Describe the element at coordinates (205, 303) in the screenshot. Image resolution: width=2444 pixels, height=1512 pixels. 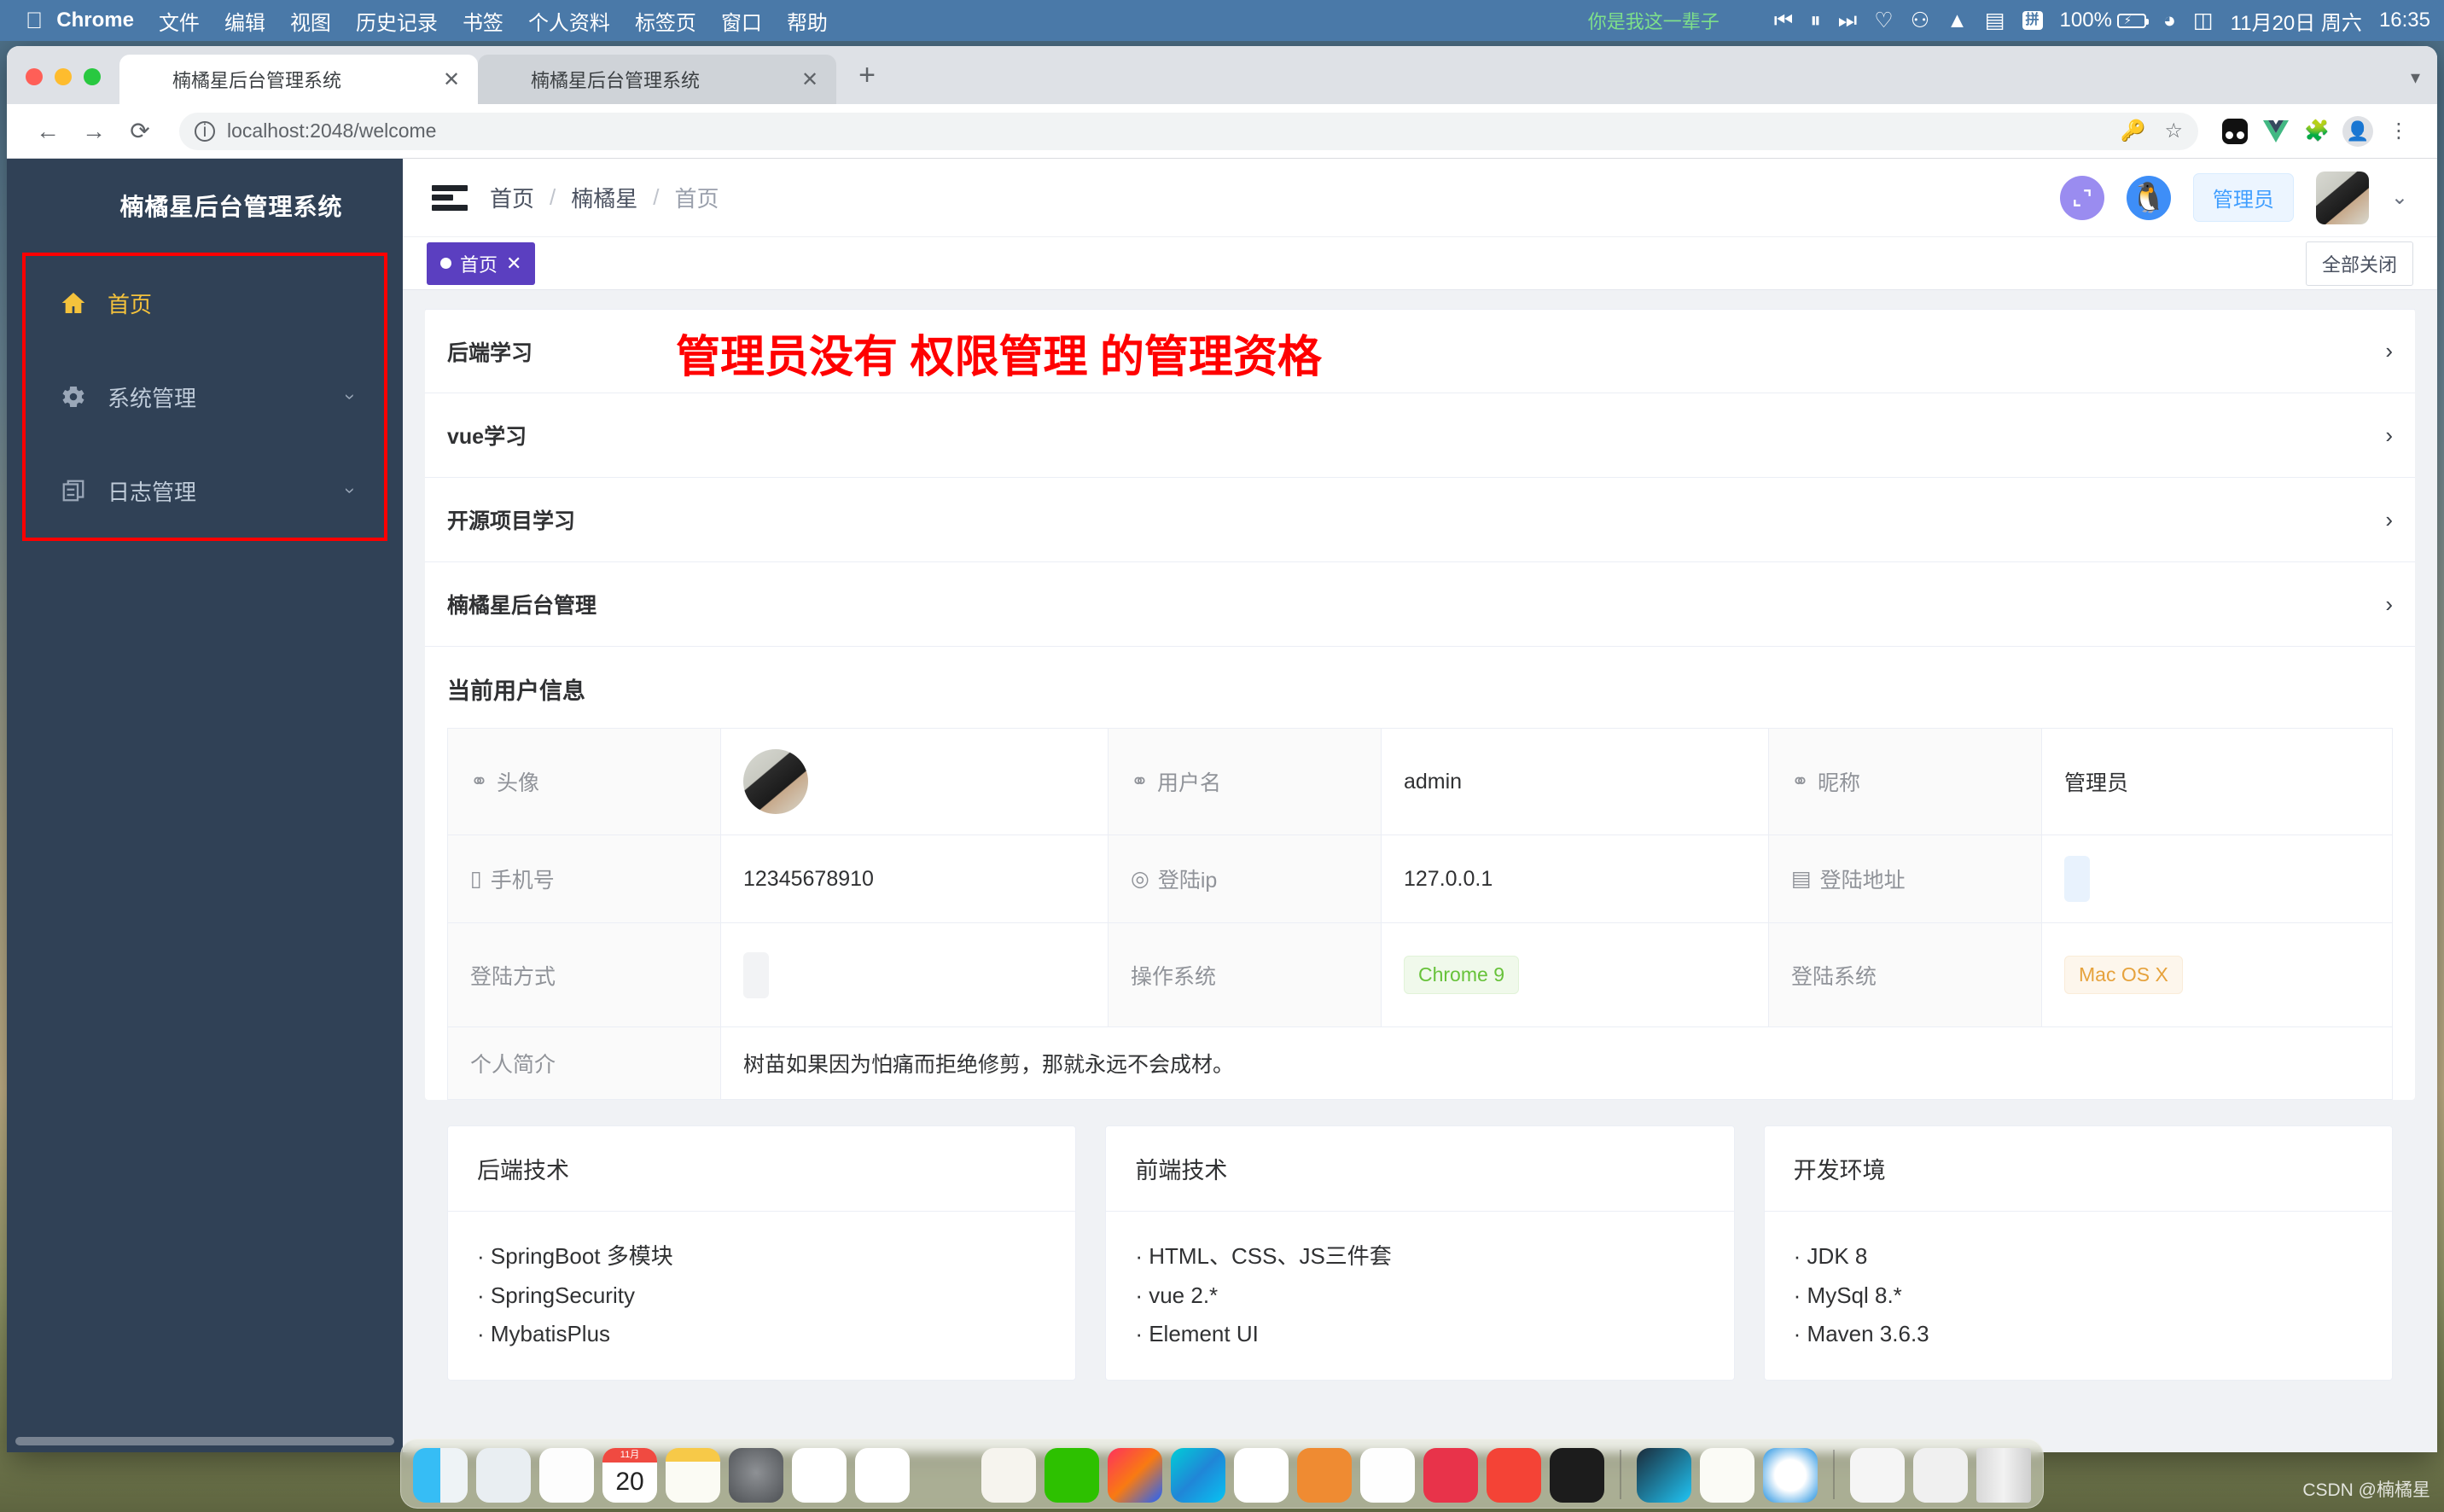
I see `sidebar-item-home: 首页` at that location.